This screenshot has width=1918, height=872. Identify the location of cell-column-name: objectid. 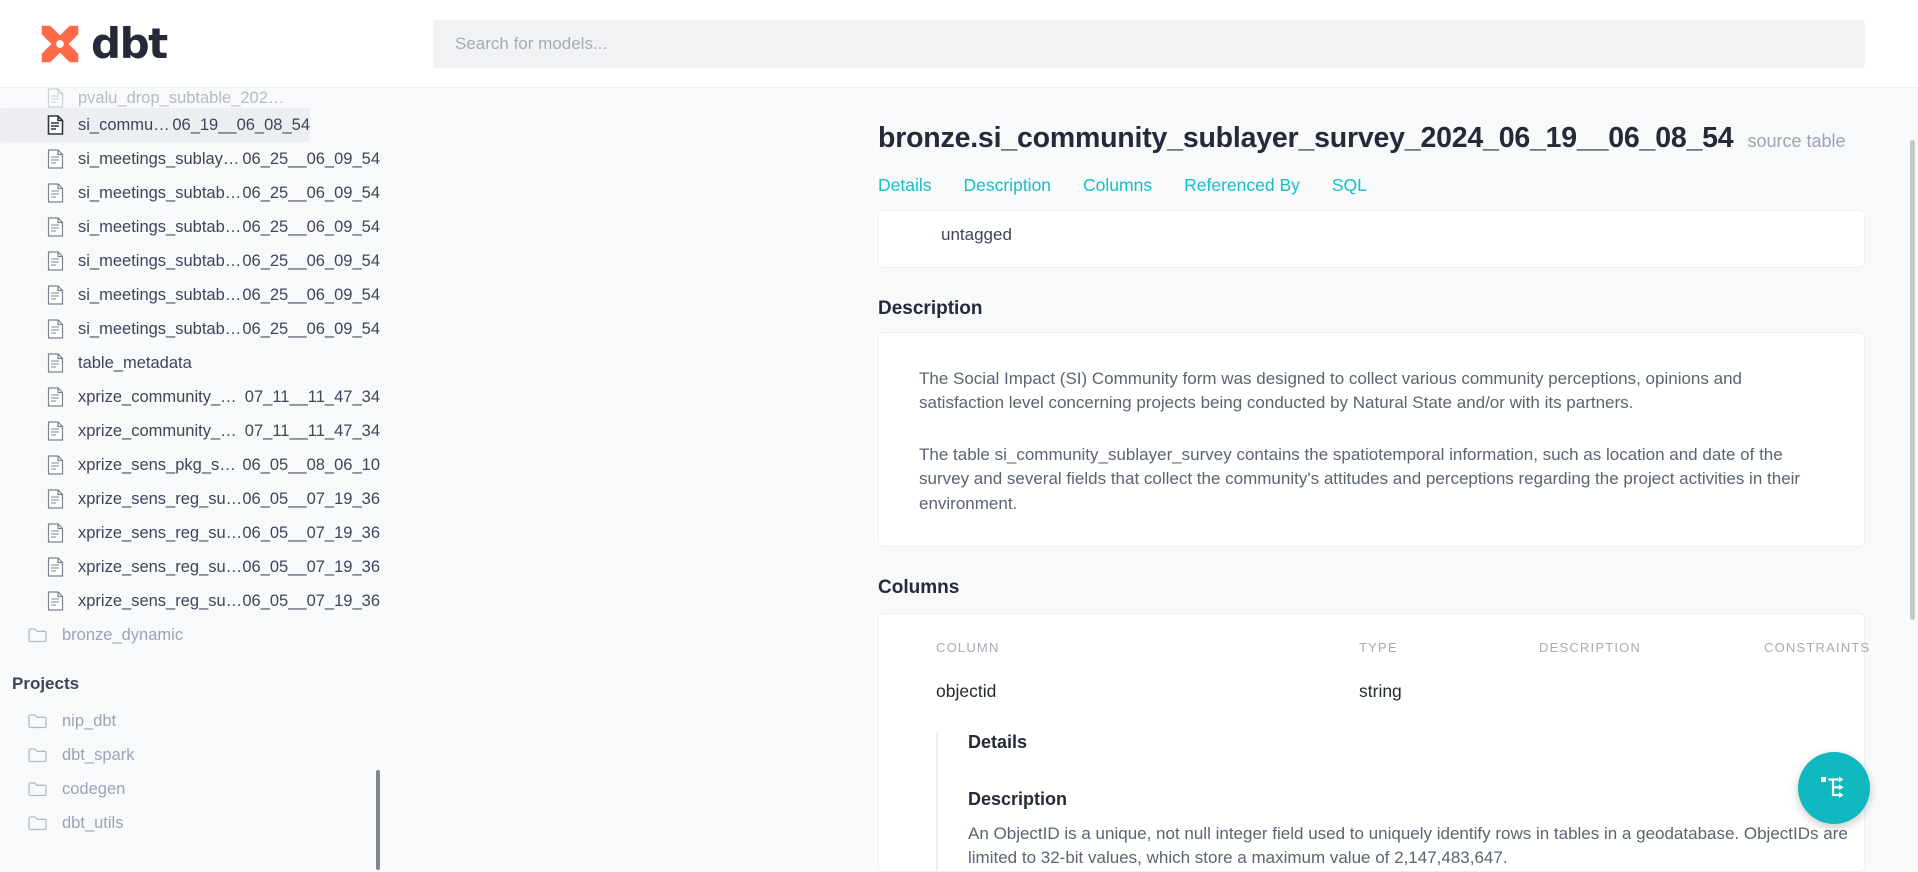
(966, 690).